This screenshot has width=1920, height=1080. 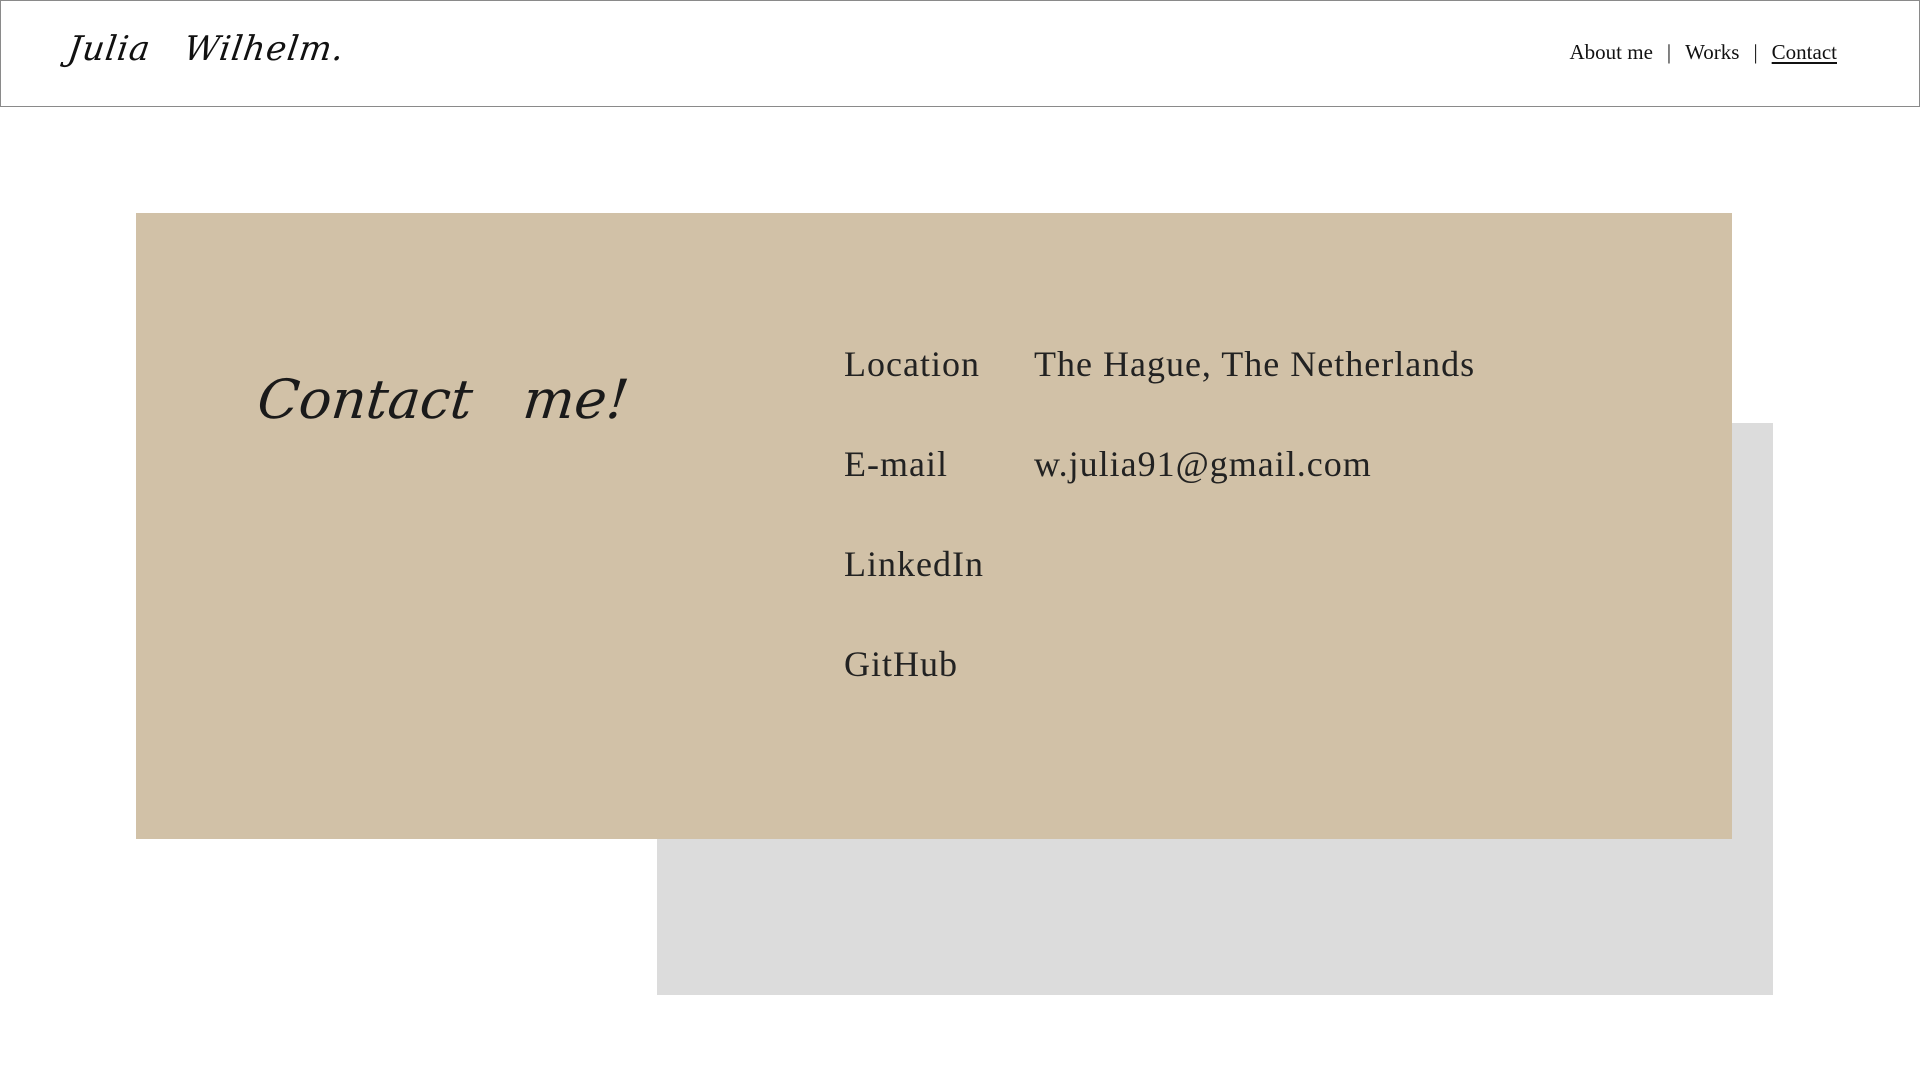 I want to click on nav-link-contact: Contact, so click(x=1804, y=52).